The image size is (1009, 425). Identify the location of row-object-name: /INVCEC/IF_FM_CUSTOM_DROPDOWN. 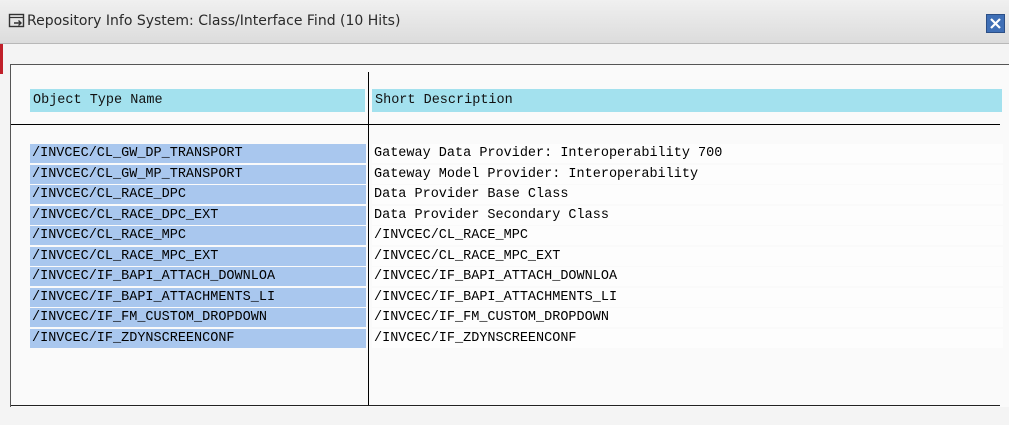
(198, 317).